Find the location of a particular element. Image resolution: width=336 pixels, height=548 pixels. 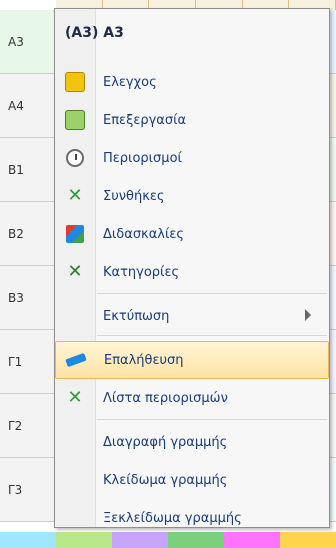

menu-item-lista-periorismon: ✕ Λίστα περιορισμών is located at coordinates (192, 398).